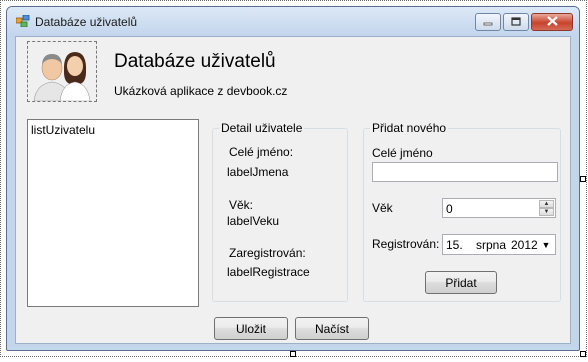  Describe the element at coordinates (201, 91) in the screenshot. I see `app-subtitle: Ukázková aplikace z devbook.cz` at that location.